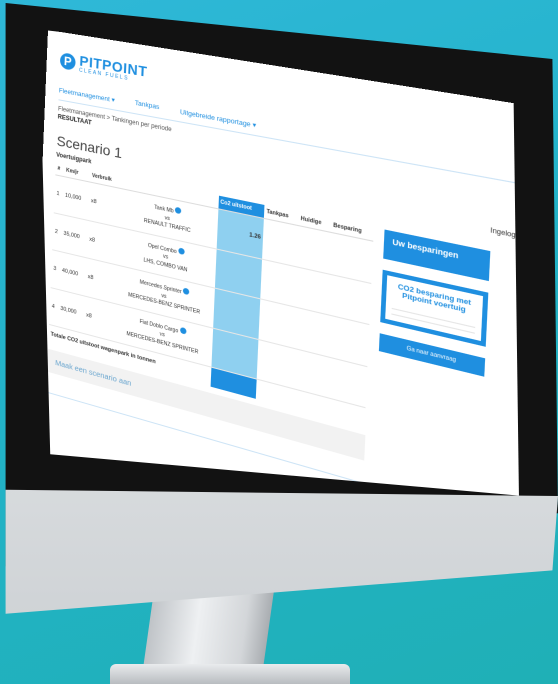 The height and width of the screenshot is (684, 558). Describe the element at coordinates (104, 204) in the screenshot. I see `row-unit: x8` at that location.